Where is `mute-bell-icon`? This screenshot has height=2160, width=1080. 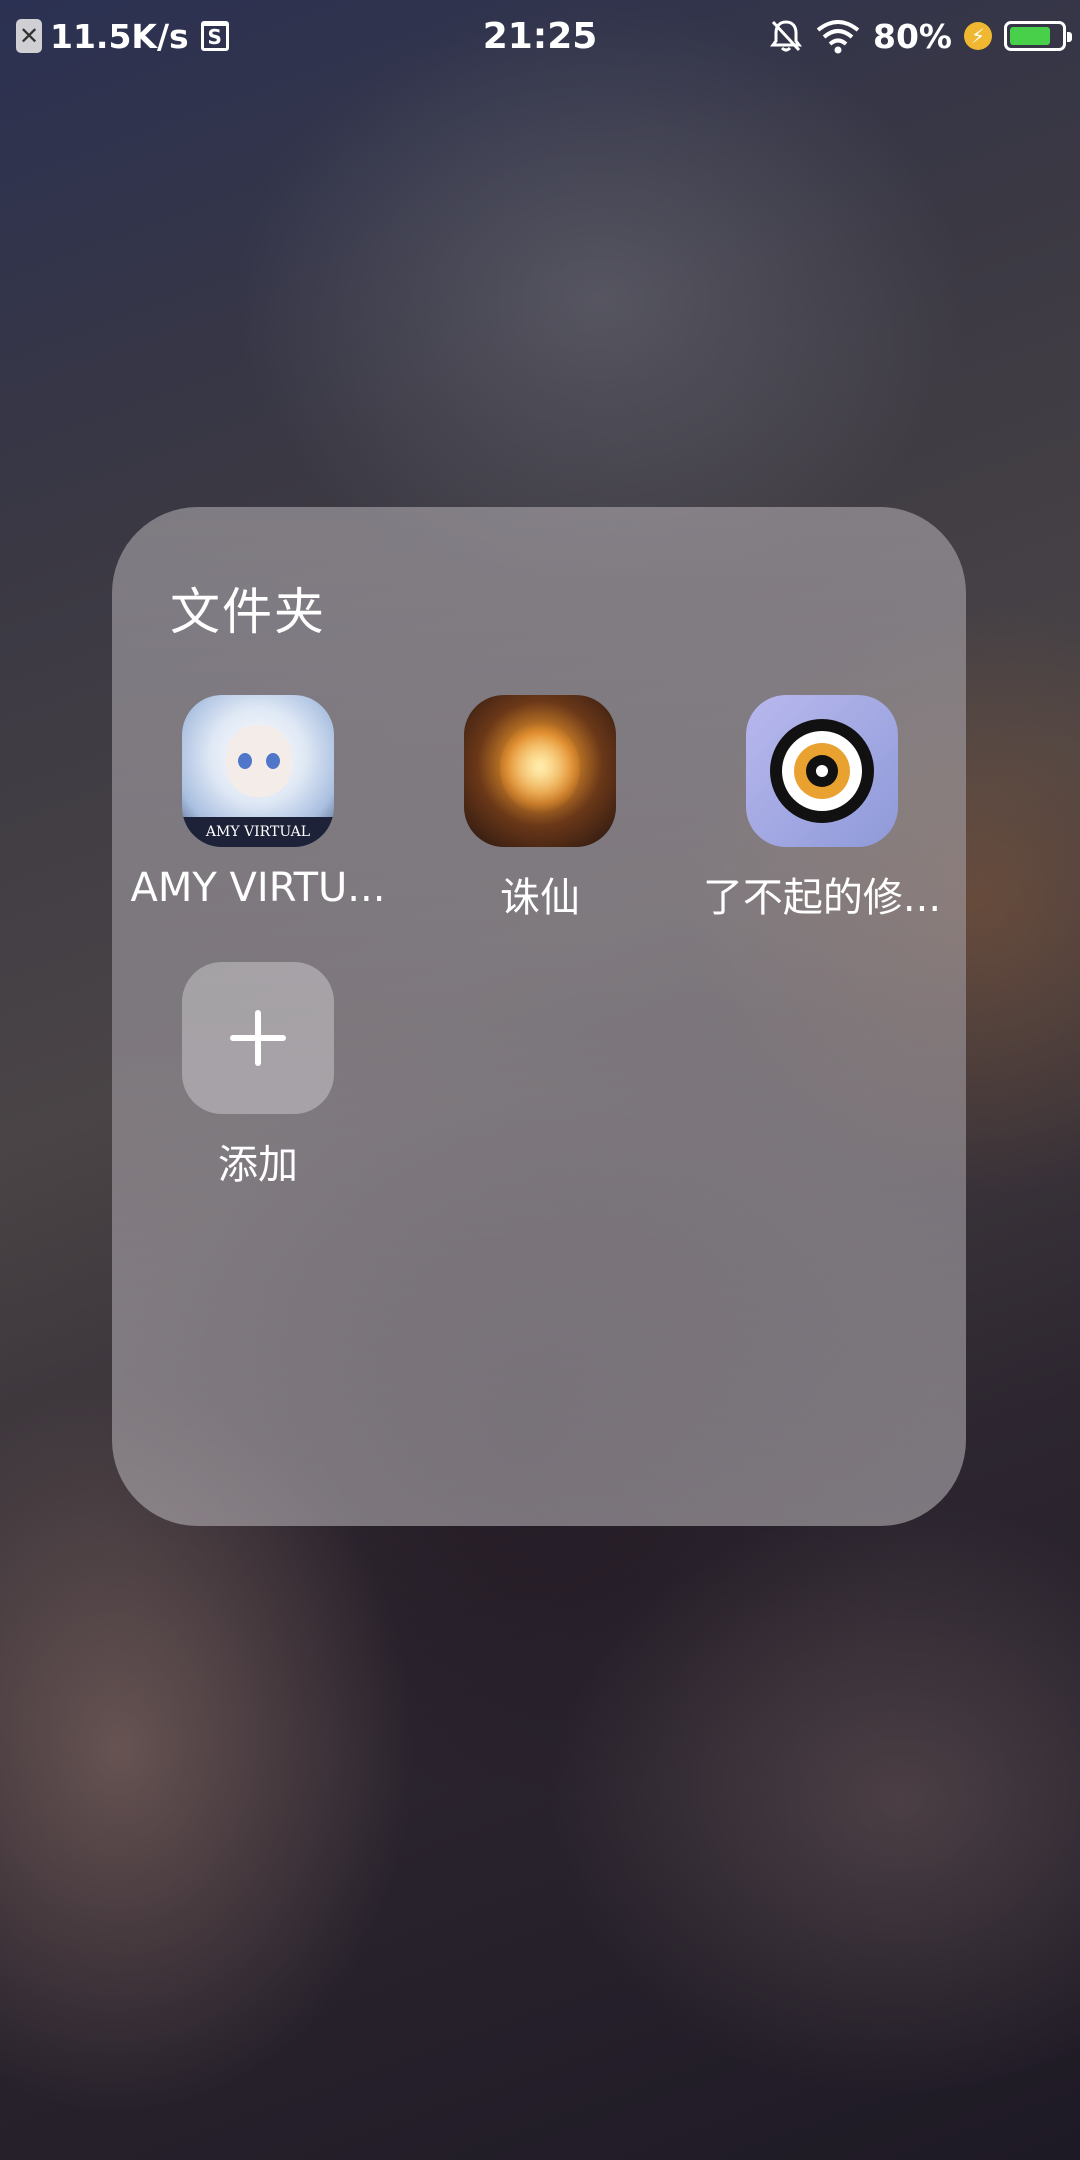
mute-bell-icon is located at coordinates (786, 36).